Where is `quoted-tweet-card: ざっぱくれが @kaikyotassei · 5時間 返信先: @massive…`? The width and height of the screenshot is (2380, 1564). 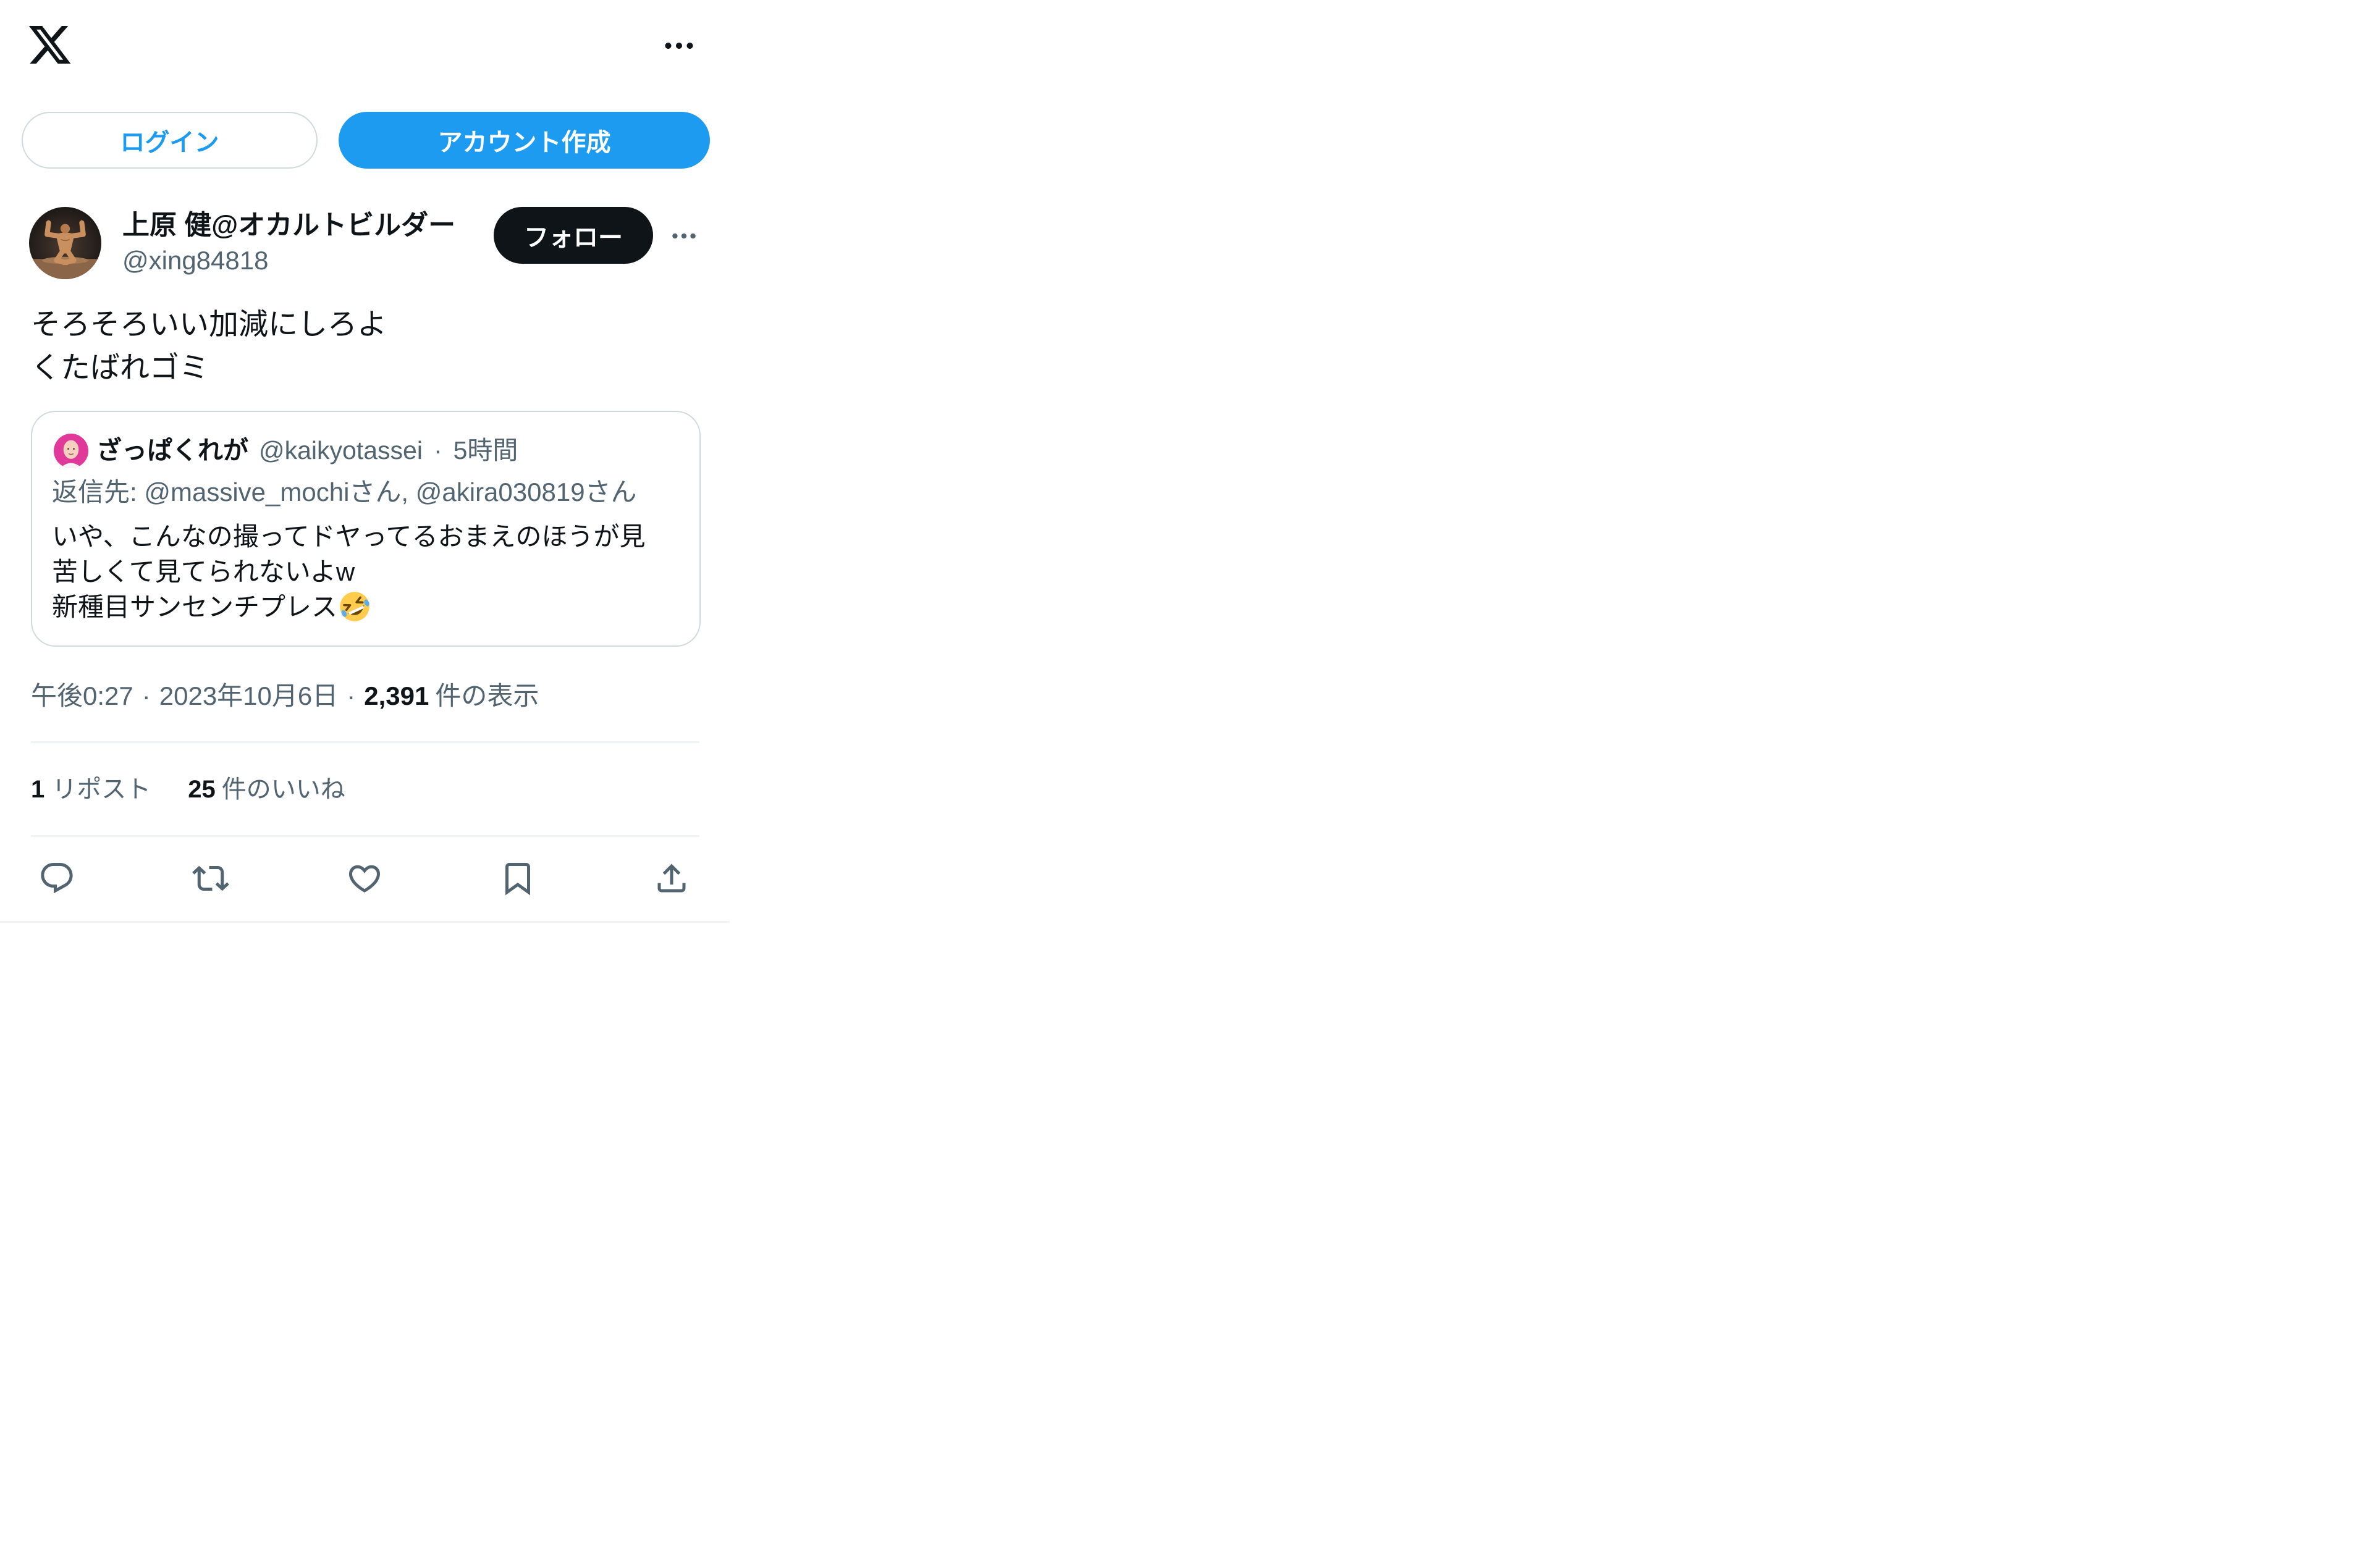 quoted-tweet-card: ざっぱくれが @kaikyotassei · 5時間 返信先: @massive… is located at coordinates (366, 529).